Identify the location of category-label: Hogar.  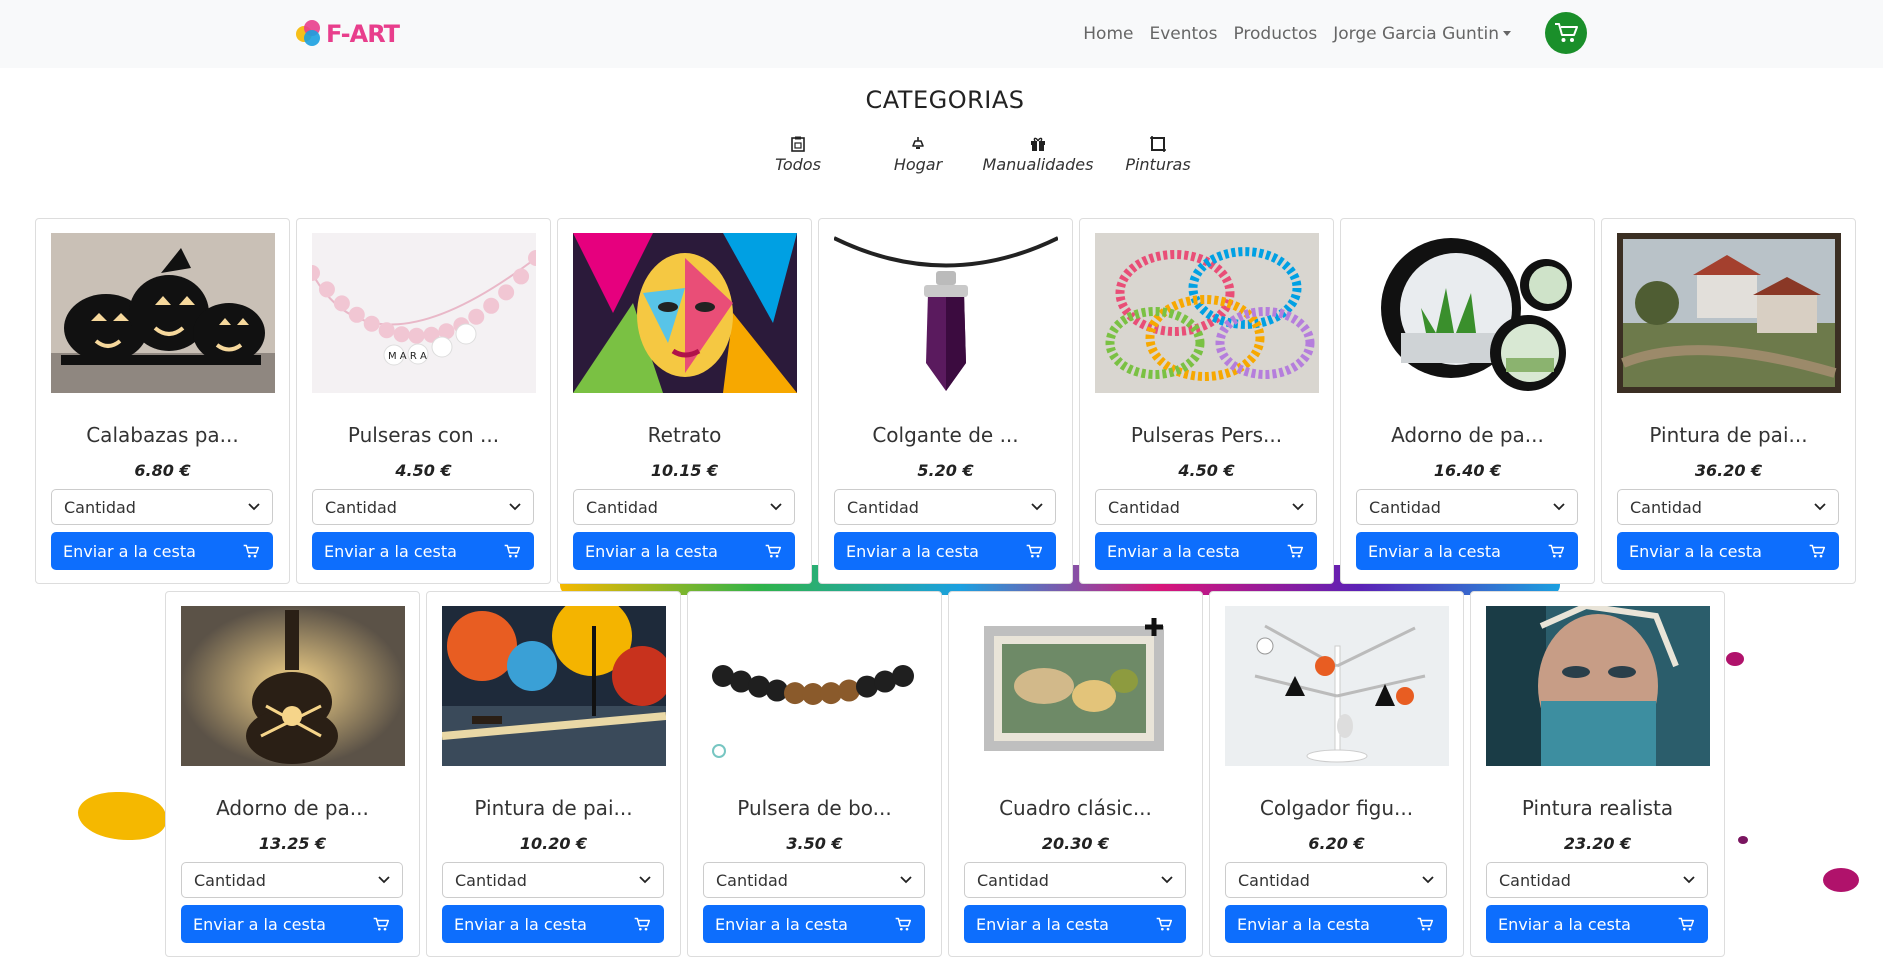
(918, 164).